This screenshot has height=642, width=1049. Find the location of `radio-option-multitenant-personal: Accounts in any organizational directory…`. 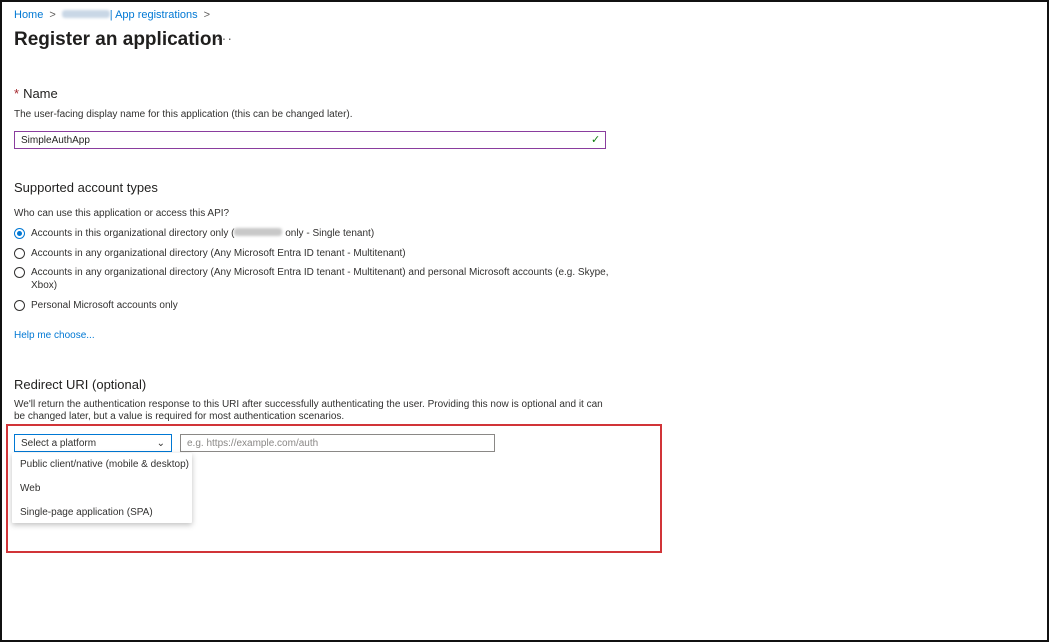

radio-option-multitenant-personal: Accounts in any organizational directory… is located at coordinates (314, 279).